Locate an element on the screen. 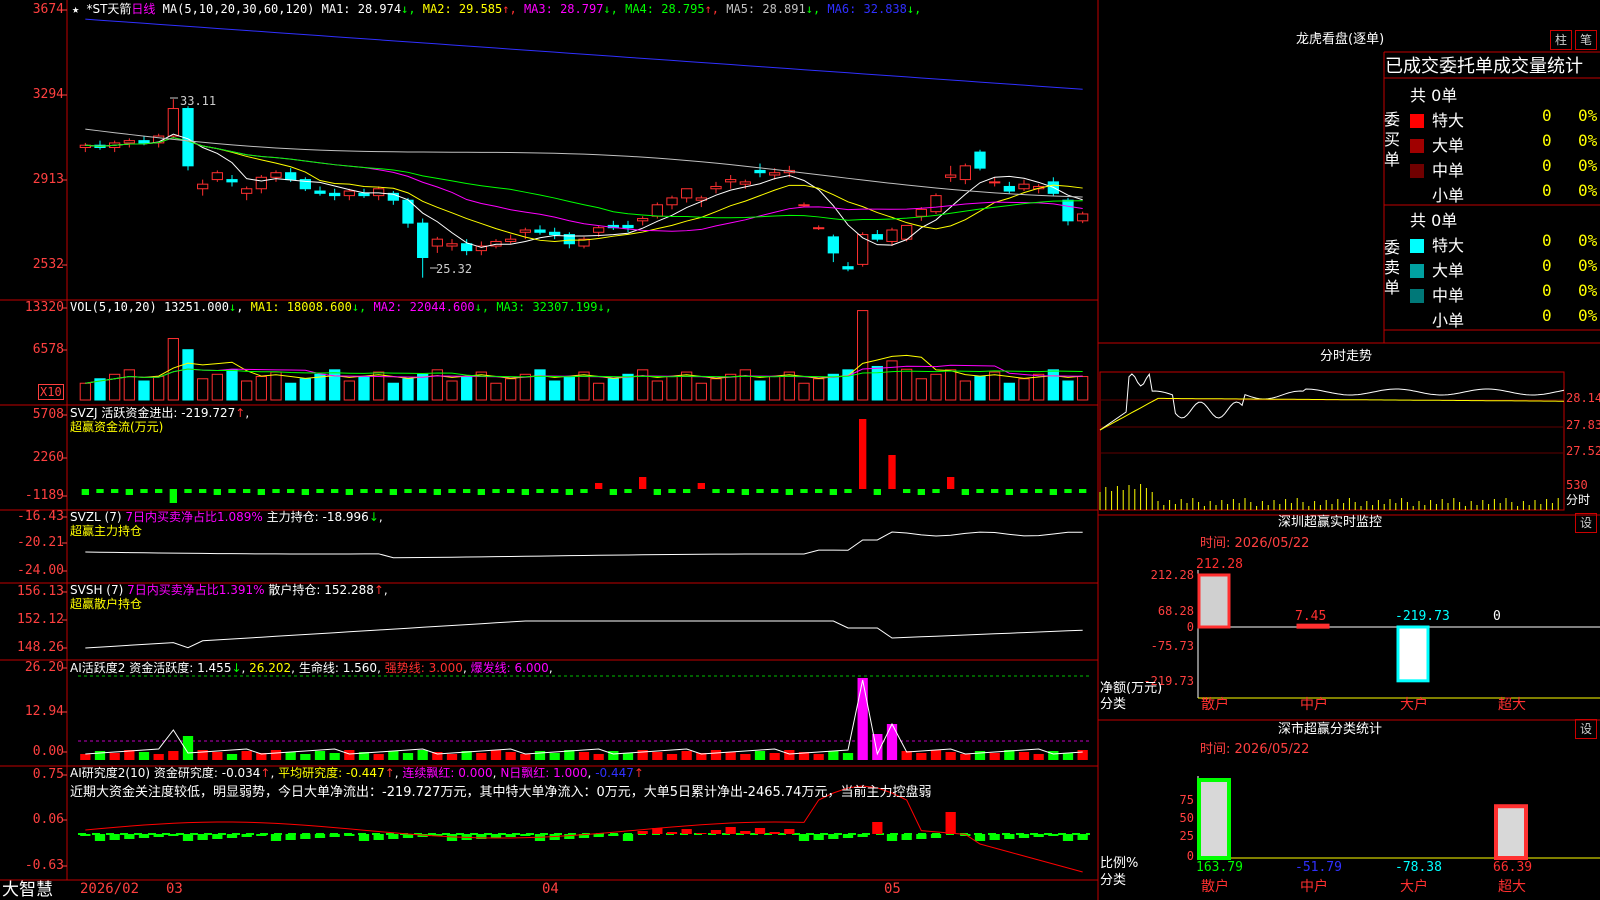 Image resolution: width=1600 pixels, height=900 pixels. svzl-axis-label: -16.43 is located at coordinates (40, 516).